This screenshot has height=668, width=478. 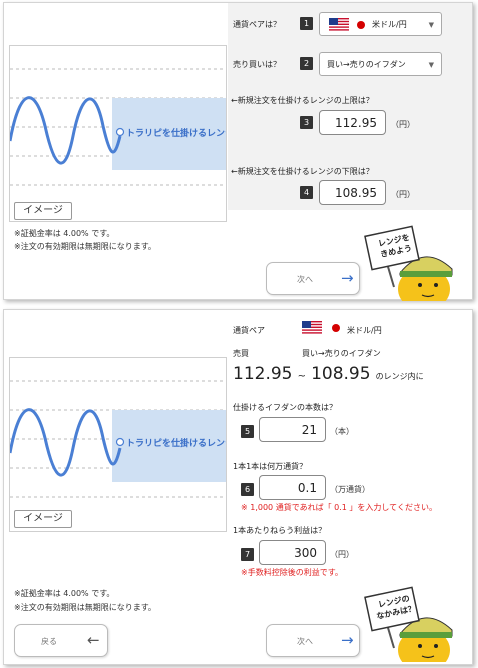 I want to click on step-badge-3: 3, so click(x=306, y=122).